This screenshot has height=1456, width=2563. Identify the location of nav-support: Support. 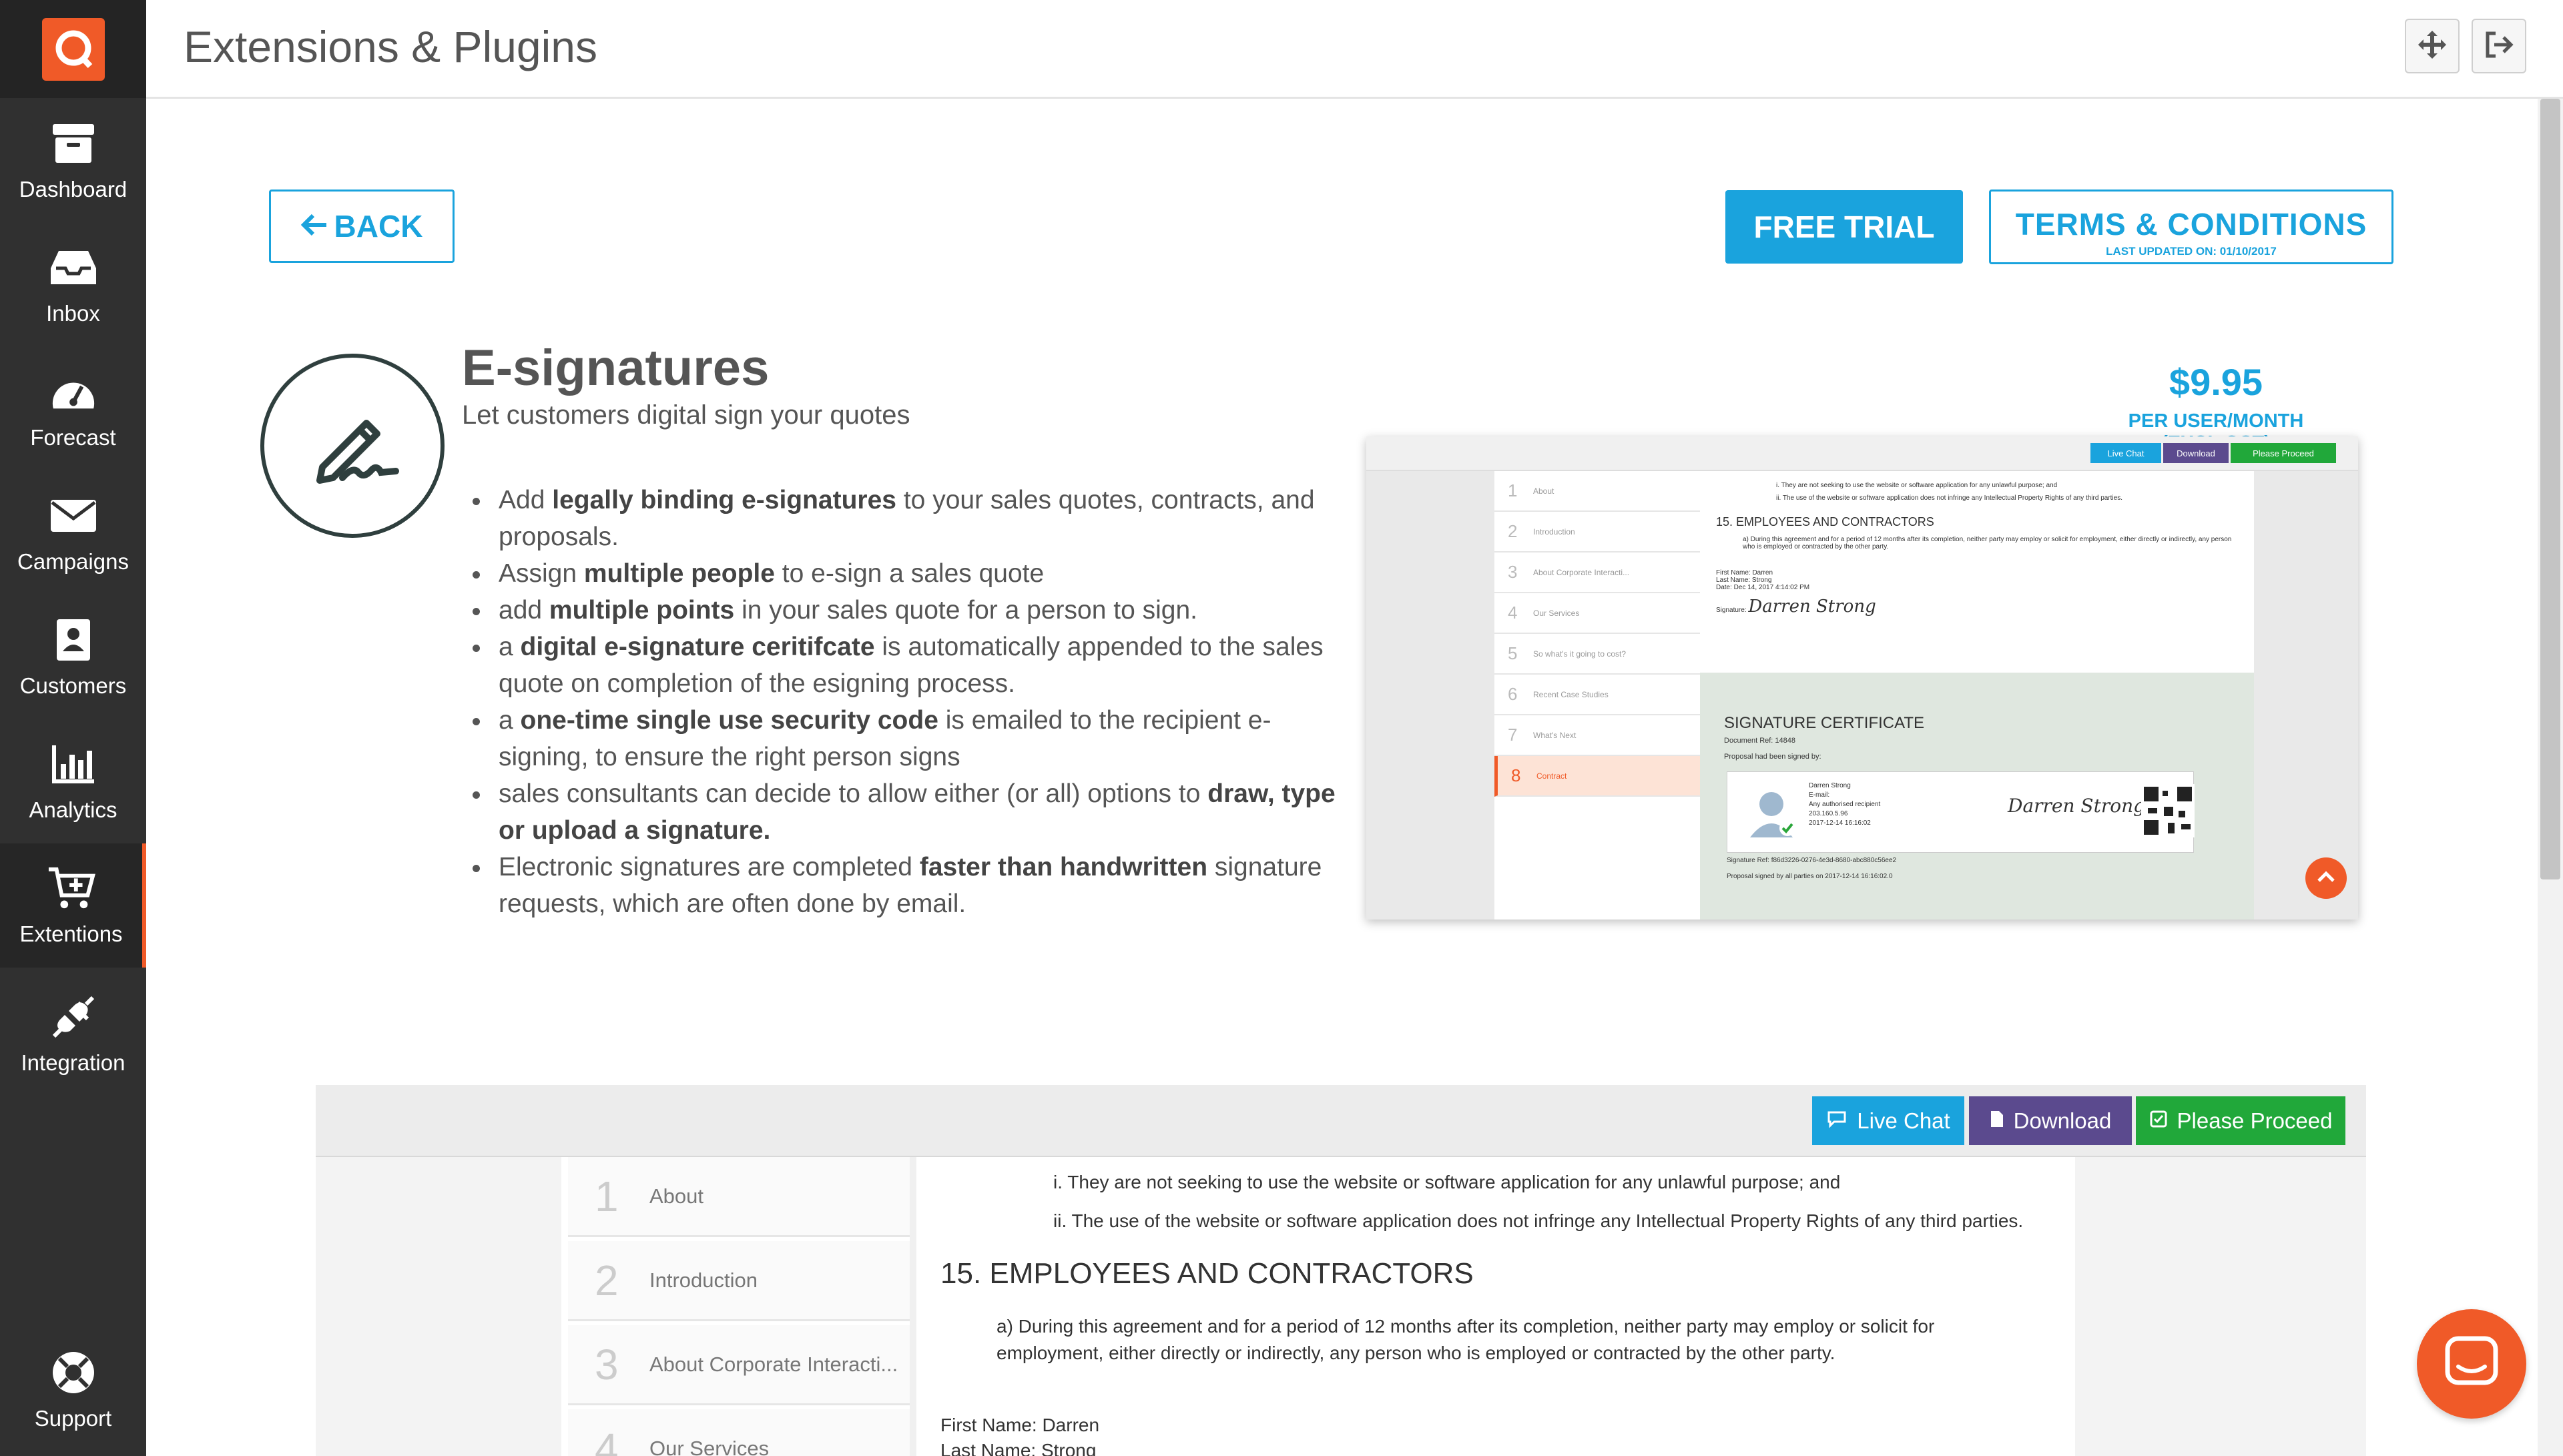
(73, 1390).